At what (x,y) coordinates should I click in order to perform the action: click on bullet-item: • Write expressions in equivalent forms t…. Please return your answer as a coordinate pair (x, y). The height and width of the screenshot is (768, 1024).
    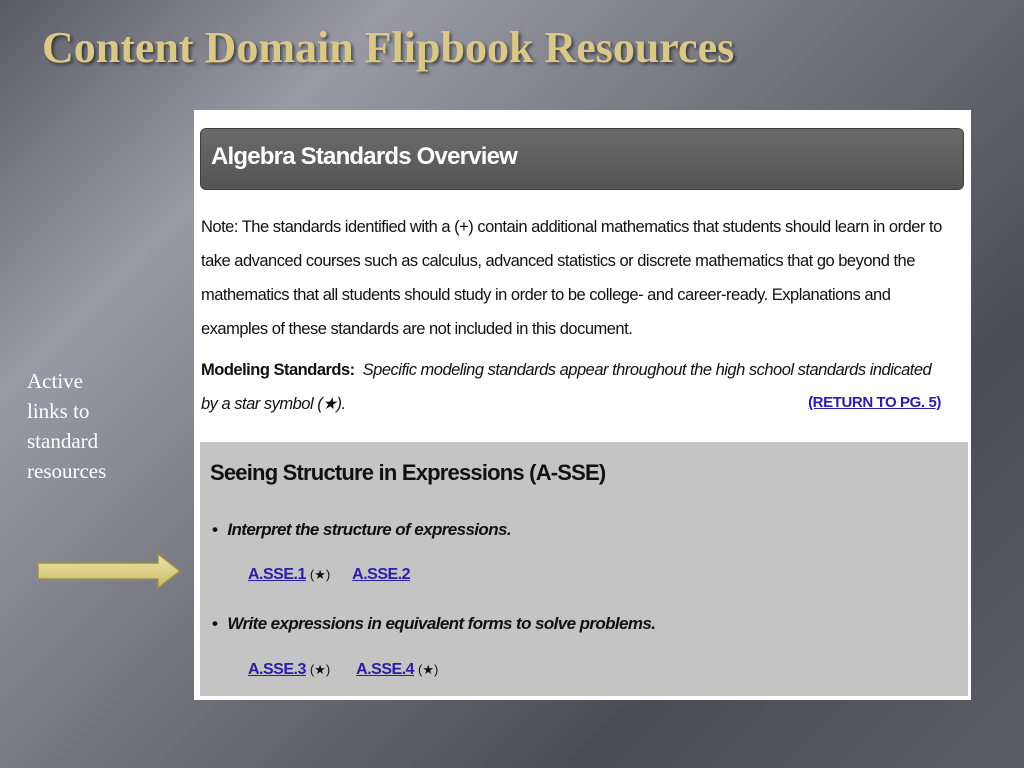
    Looking at the image, I should click on (434, 624).